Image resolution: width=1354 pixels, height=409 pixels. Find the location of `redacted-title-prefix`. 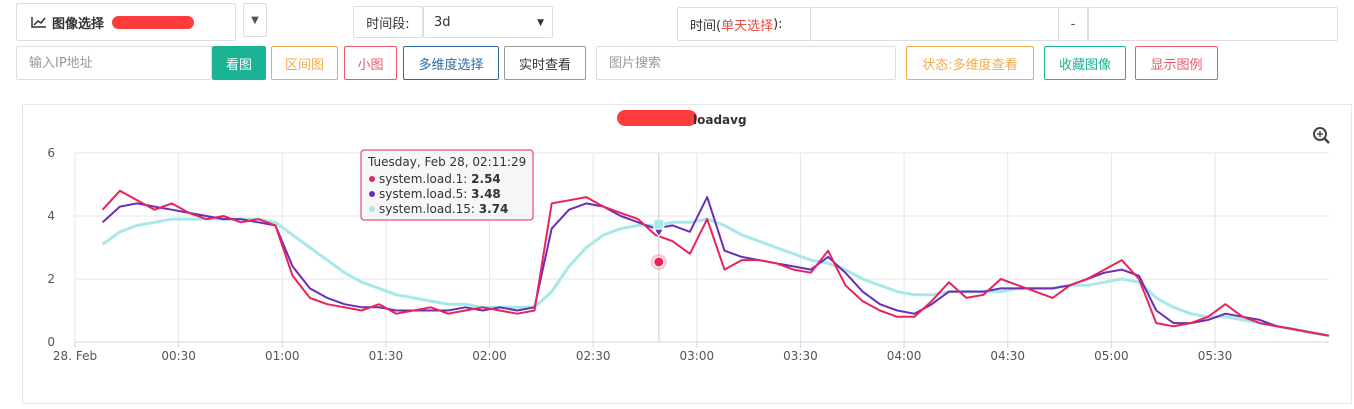

redacted-title-prefix is located at coordinates (657, 118).